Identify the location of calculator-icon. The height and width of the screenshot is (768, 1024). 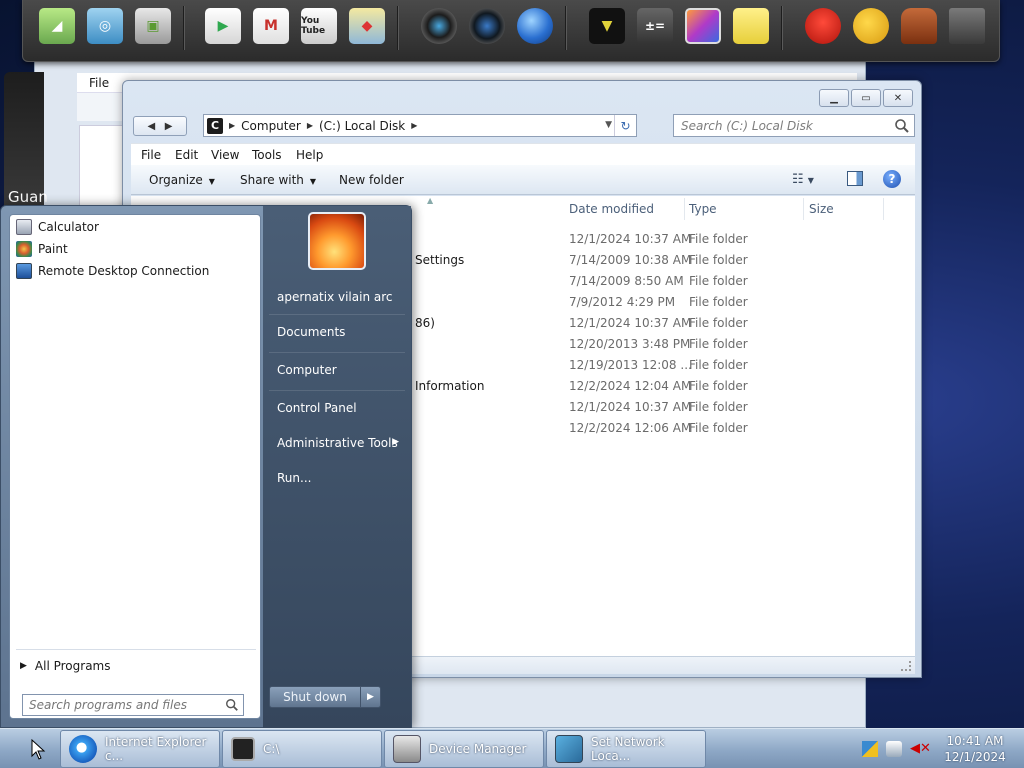
(24, 227).